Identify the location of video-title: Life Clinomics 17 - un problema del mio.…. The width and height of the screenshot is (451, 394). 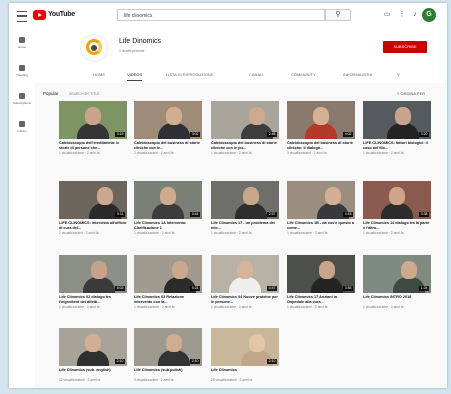
(245, 226).